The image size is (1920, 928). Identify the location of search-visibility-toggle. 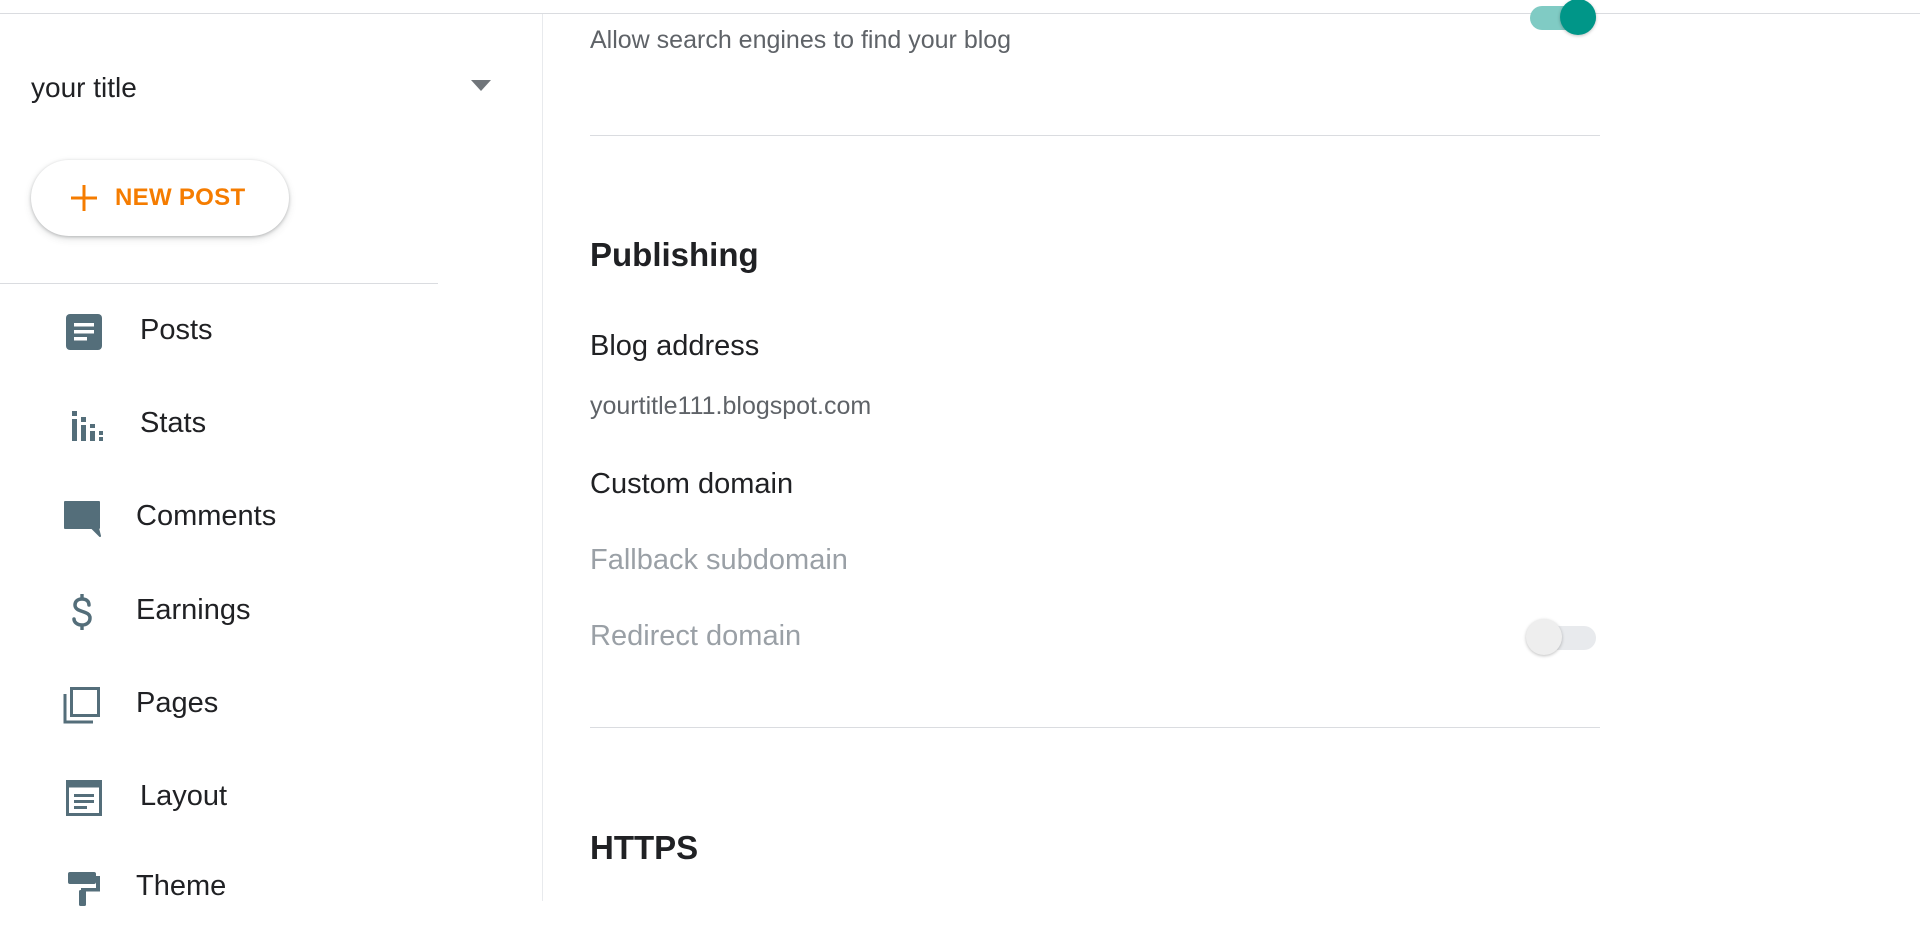
(1561, 17).